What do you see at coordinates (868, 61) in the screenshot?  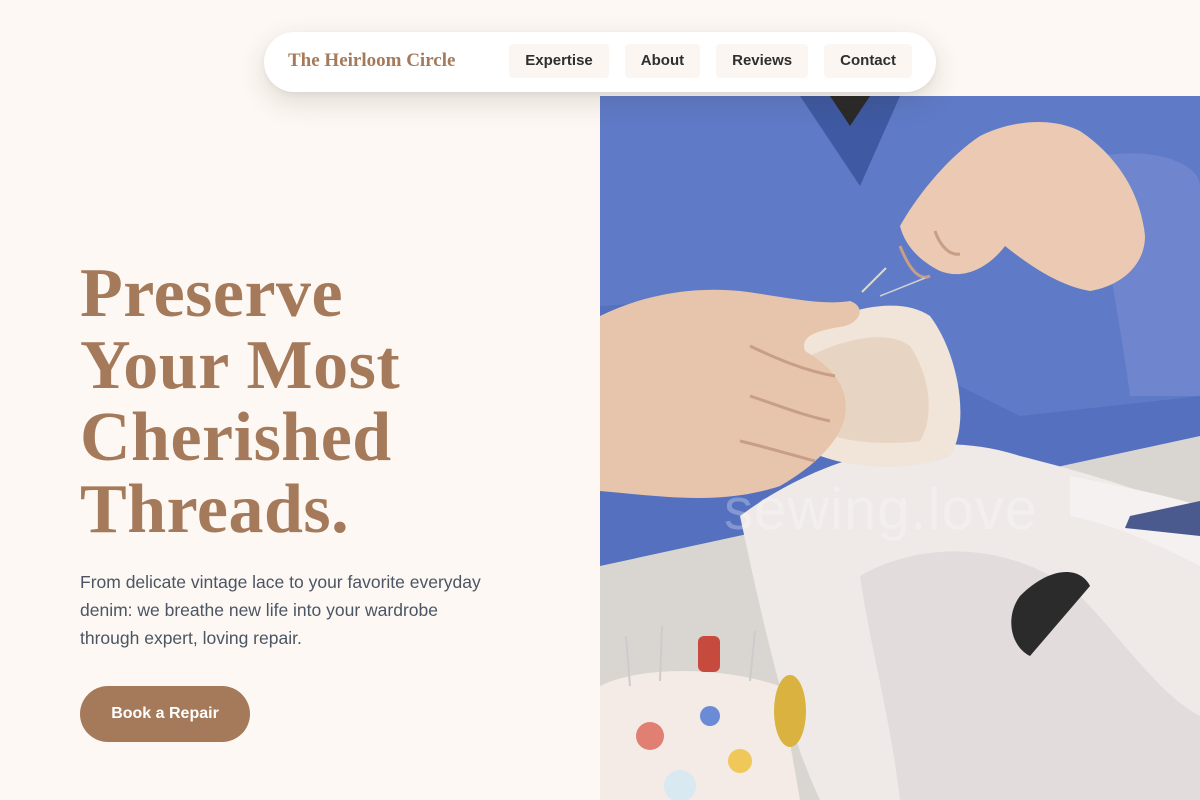 I see `nav-link-contact: Contact` at bounding box center [868, 61].